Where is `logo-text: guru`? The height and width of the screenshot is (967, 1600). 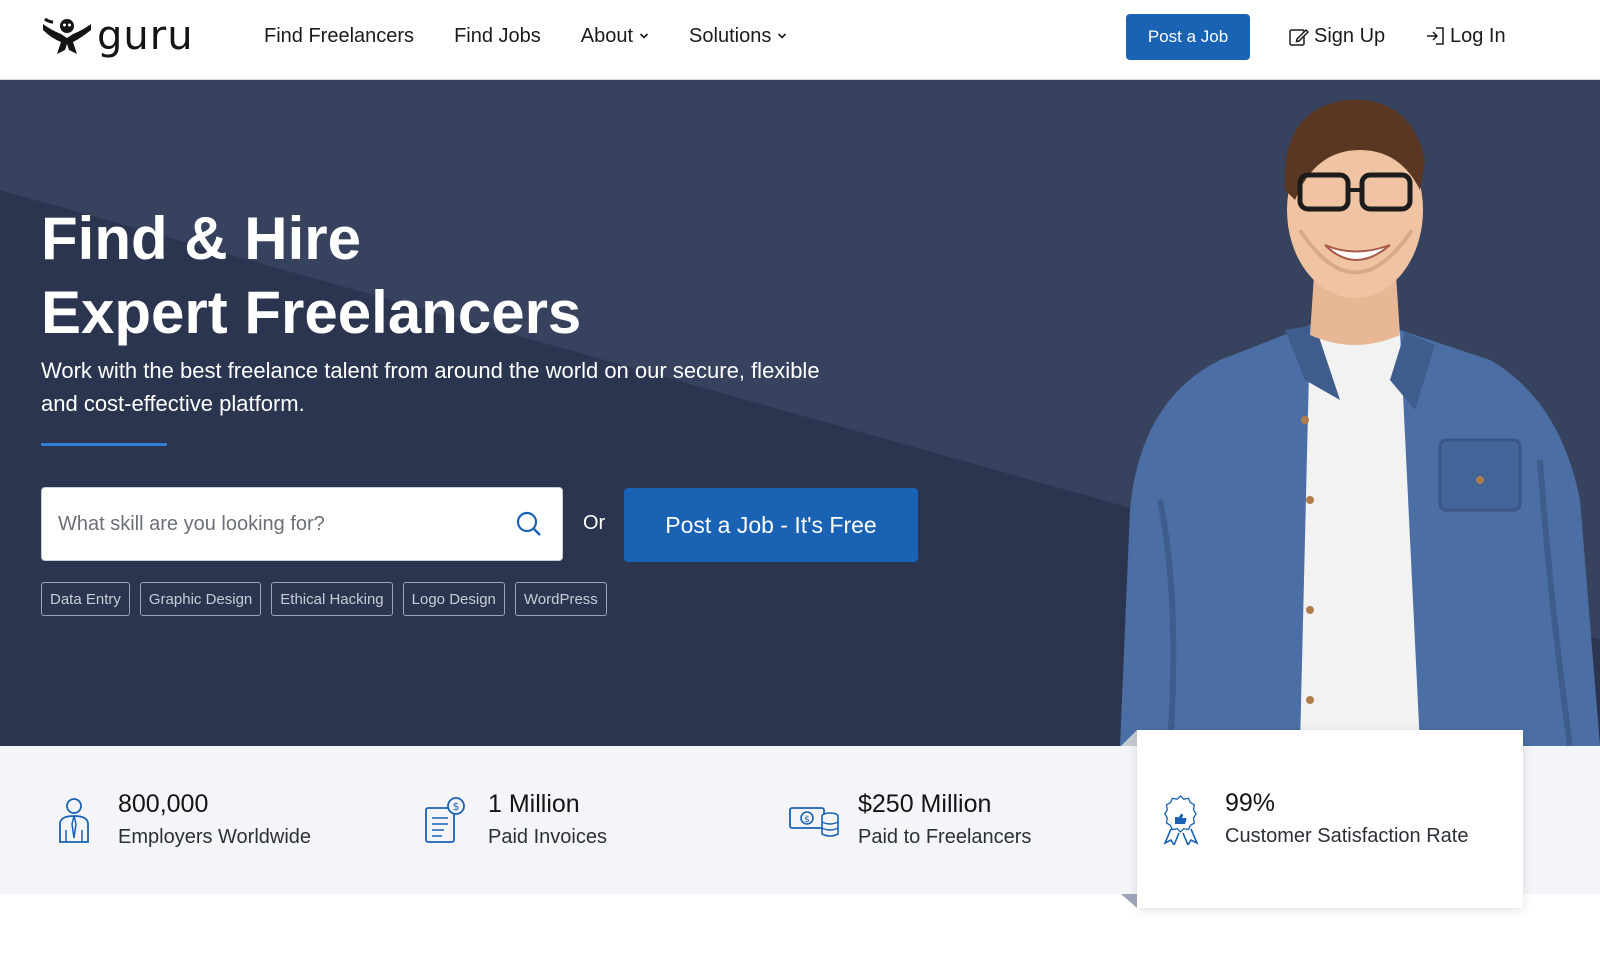 logo-text: guru is located at coordinates (145, 36).